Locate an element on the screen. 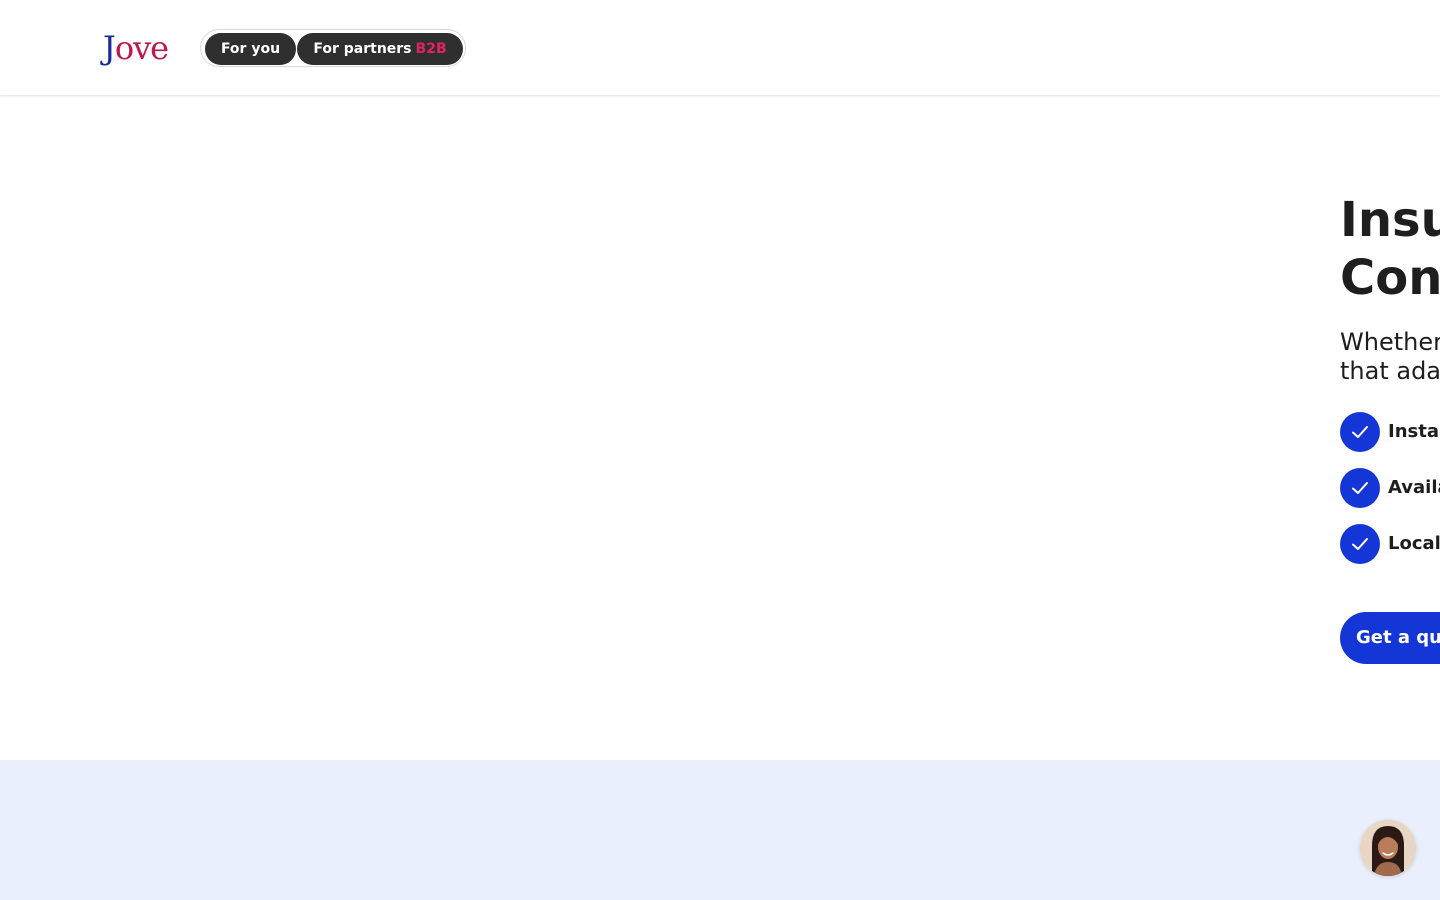 This screenshot has height=900, width=1440. audience-switcher: For you For partners B2B is located at coordinates (333, 48).